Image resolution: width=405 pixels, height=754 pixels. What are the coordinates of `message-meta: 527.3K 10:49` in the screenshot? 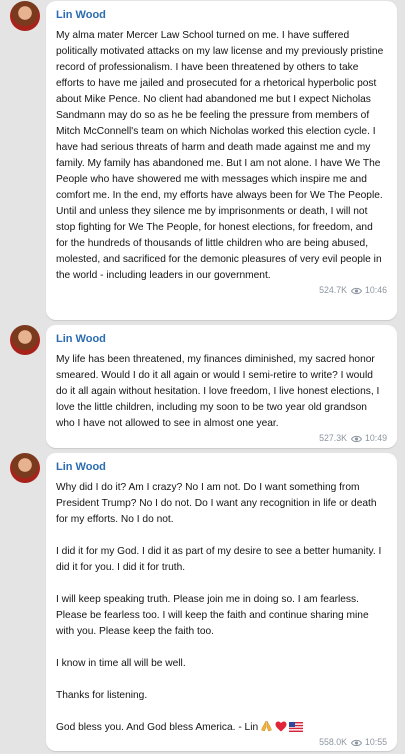 It's located at (221, 440).